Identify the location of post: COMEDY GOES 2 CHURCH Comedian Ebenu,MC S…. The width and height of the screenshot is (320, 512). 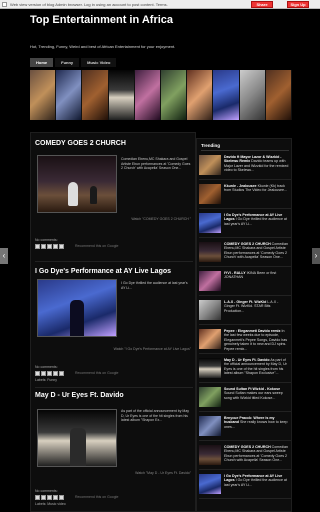
(114, 194).